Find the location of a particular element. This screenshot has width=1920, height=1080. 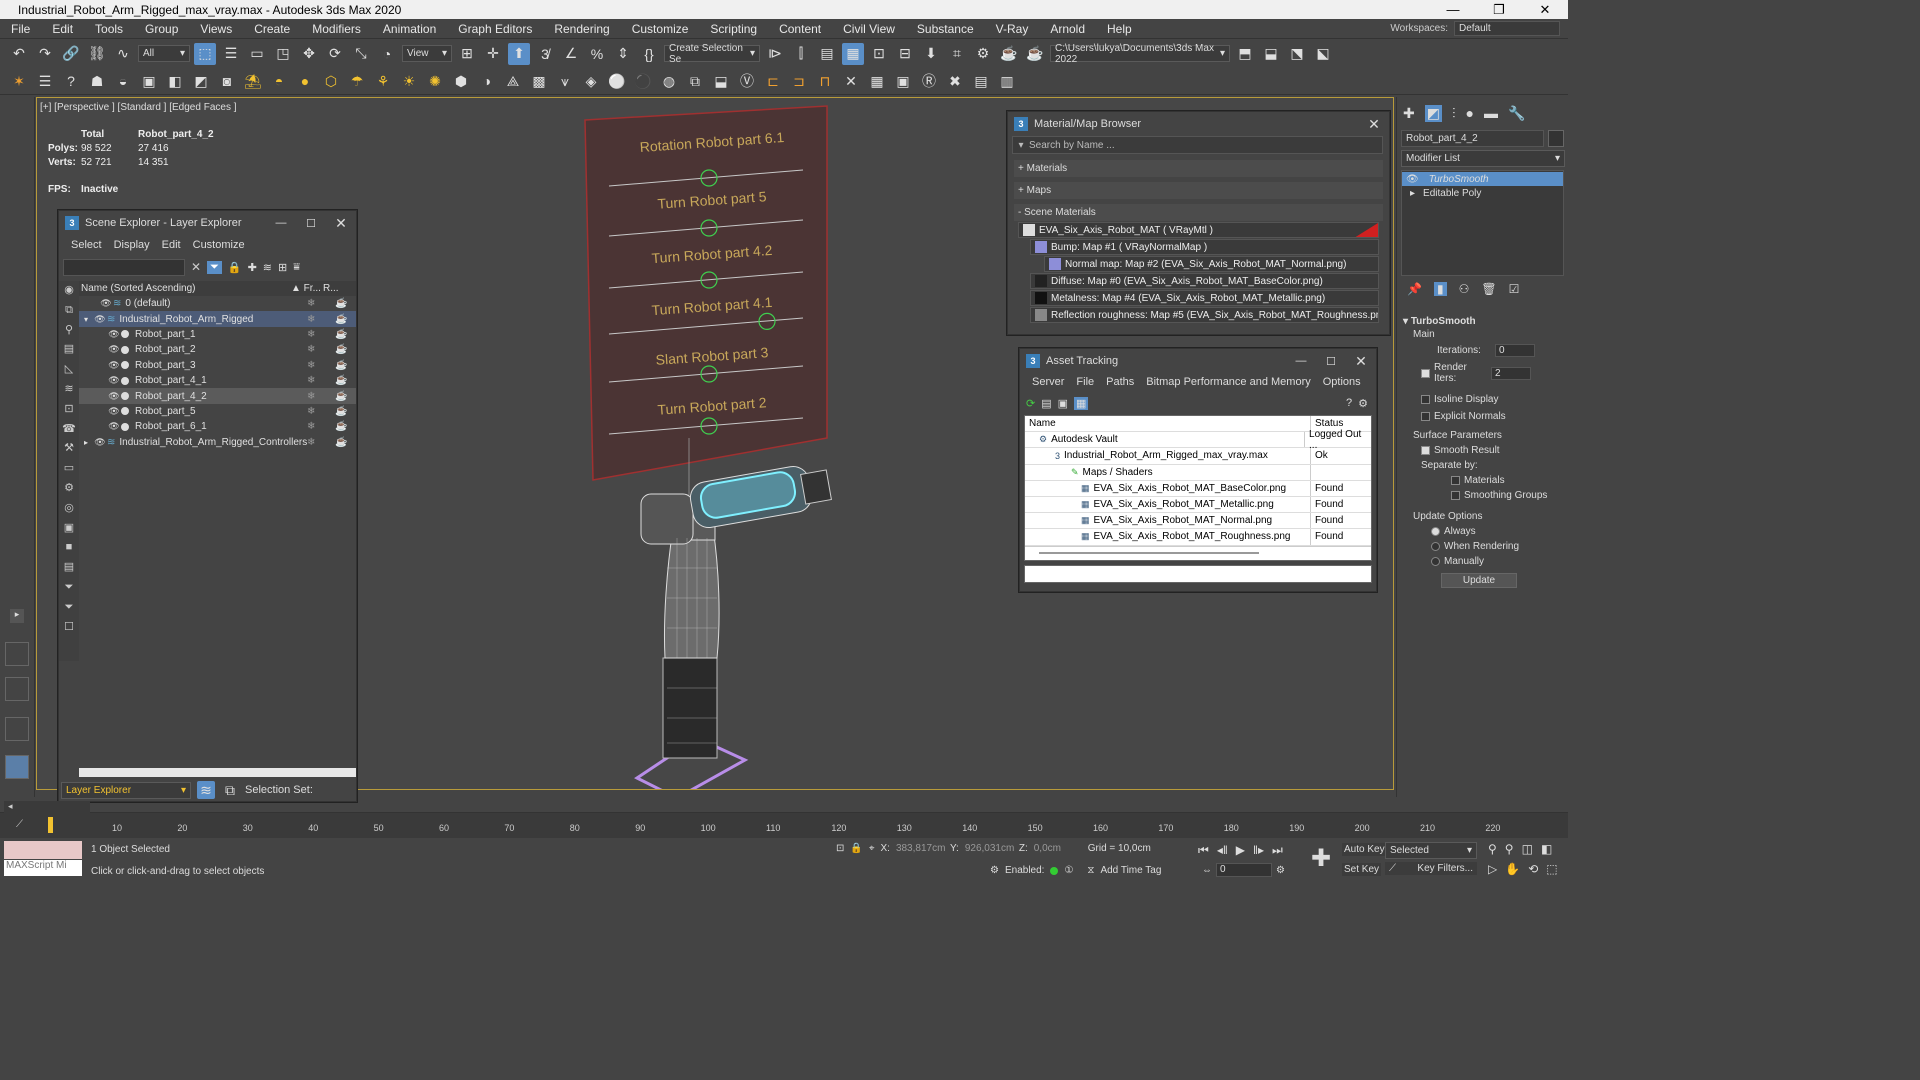

absolute-mode-icon: ⌖ is located at coordinates (872, 848).